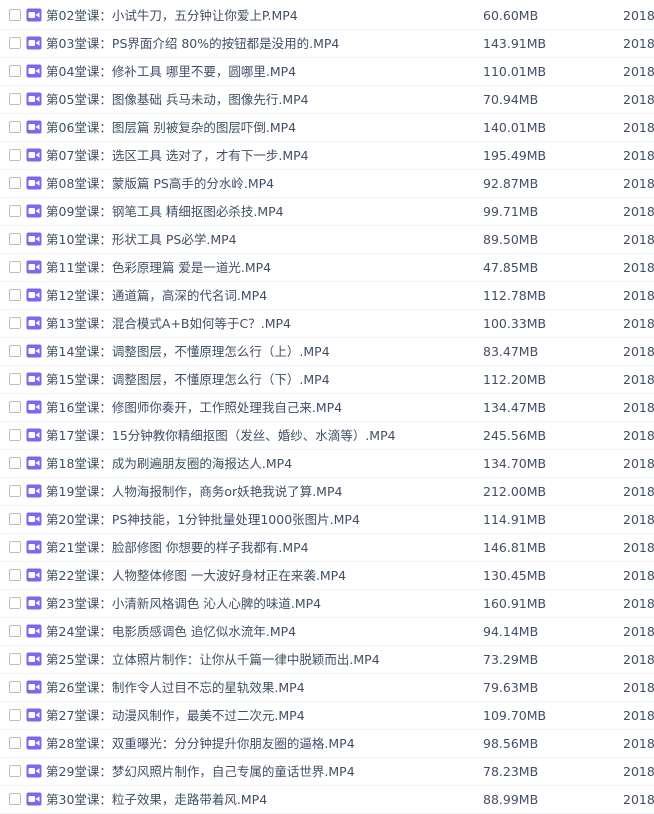  I want to click on file-size: 134.47MB, so click(515, 407).